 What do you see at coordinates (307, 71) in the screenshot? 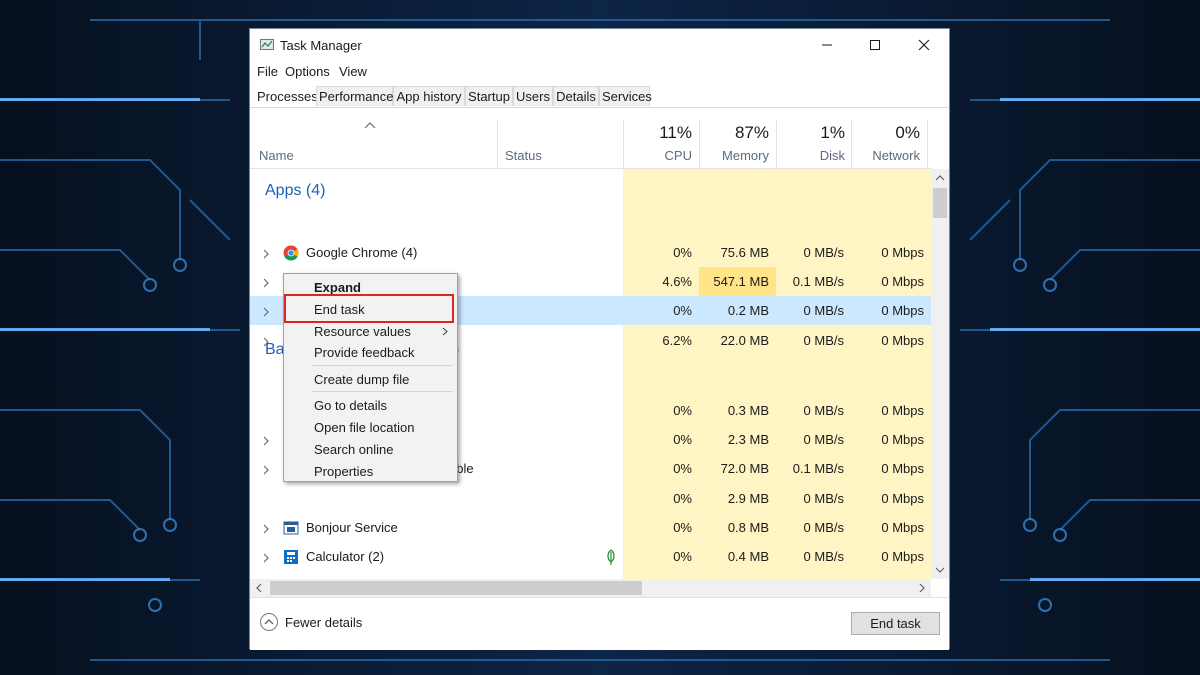
I see `menu-options: Options` at bounding box center [307, 71].